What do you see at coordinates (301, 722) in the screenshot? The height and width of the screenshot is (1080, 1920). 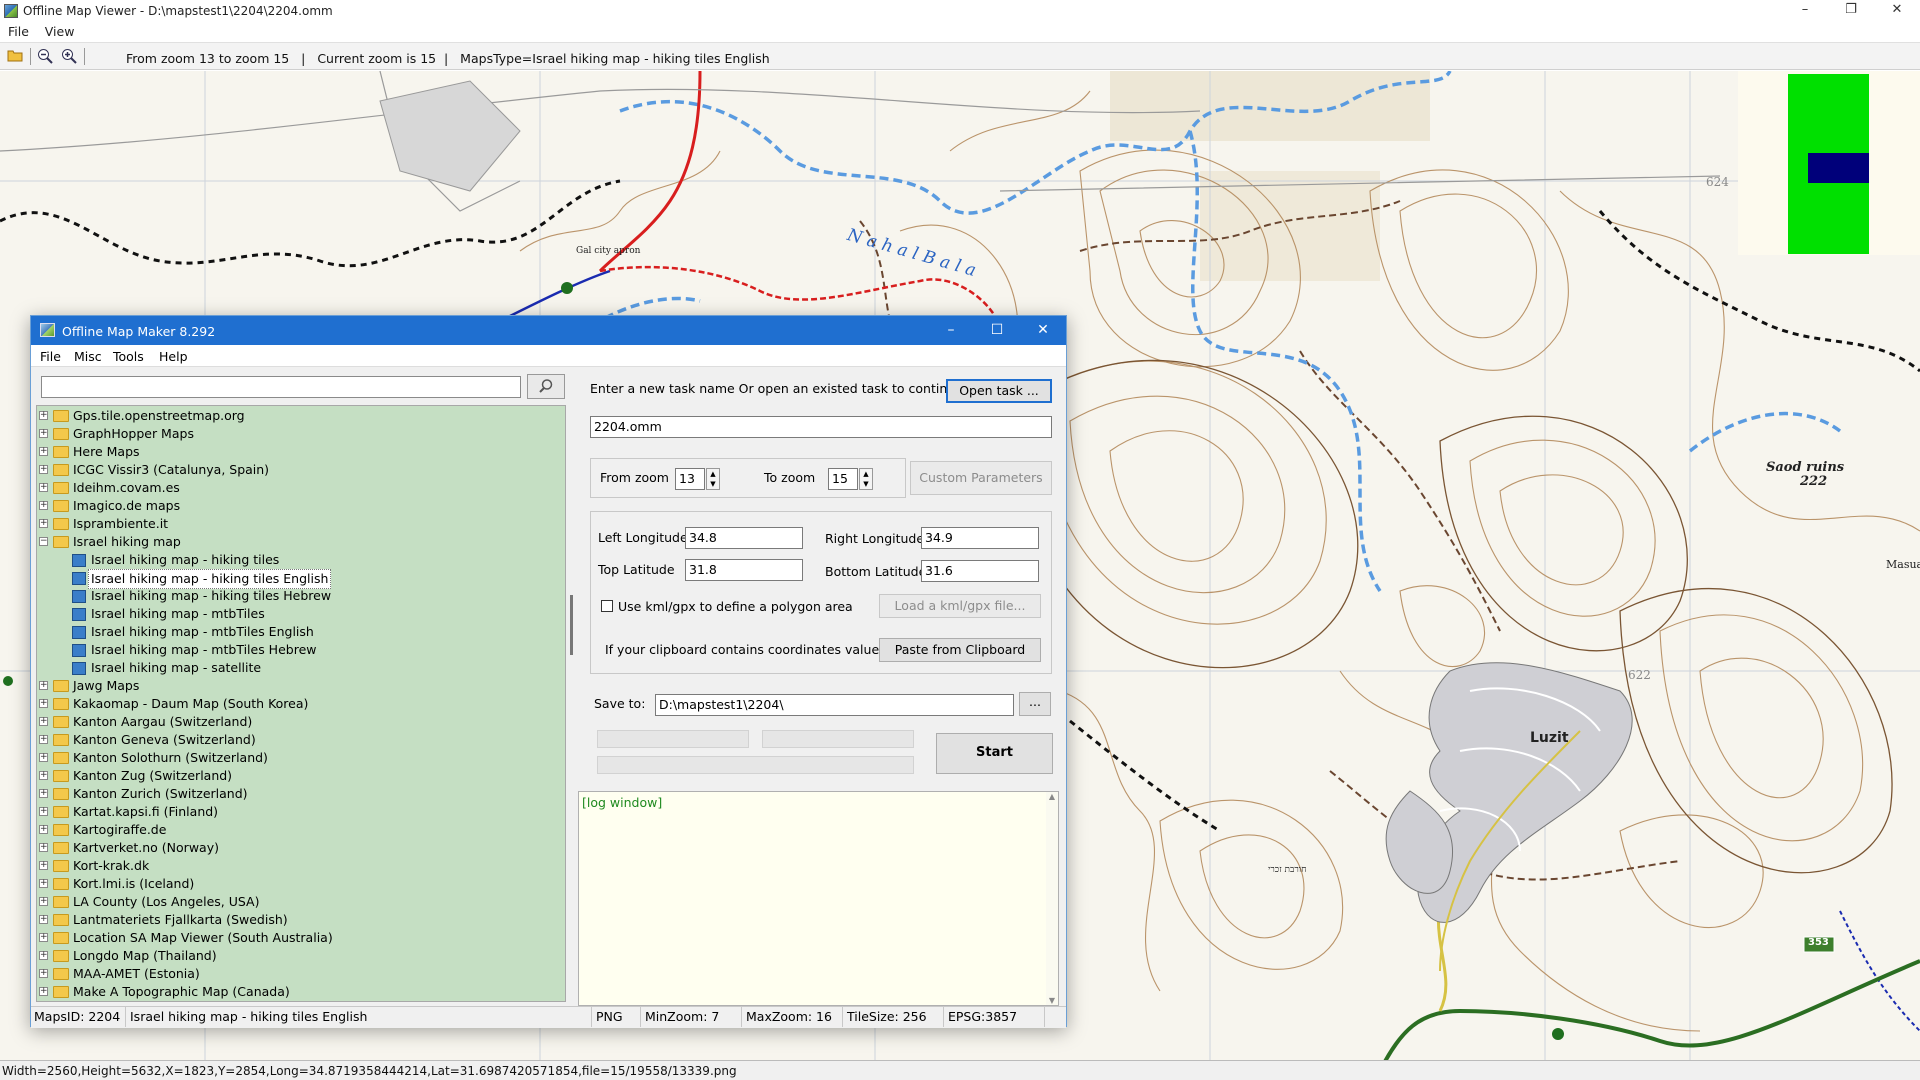 I see `tree-folder-item: + Kanton Aargau (Switzerland)` at bounding box center [301, 722].